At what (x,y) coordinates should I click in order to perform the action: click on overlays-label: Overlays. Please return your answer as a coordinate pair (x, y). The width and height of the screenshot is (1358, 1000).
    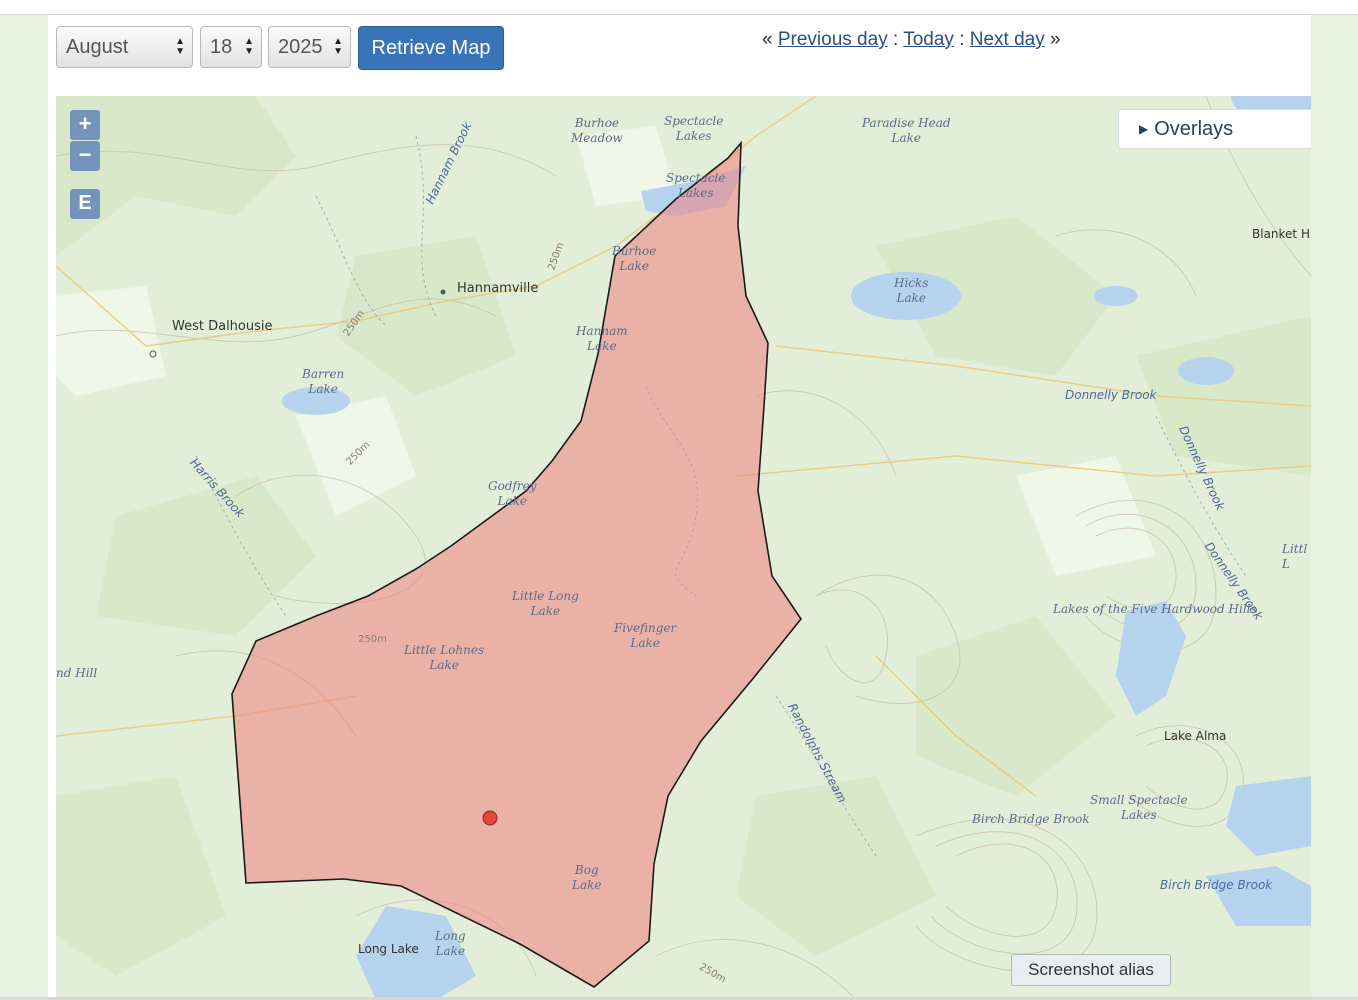
    Looking at the image, I should click on (1194, 129).